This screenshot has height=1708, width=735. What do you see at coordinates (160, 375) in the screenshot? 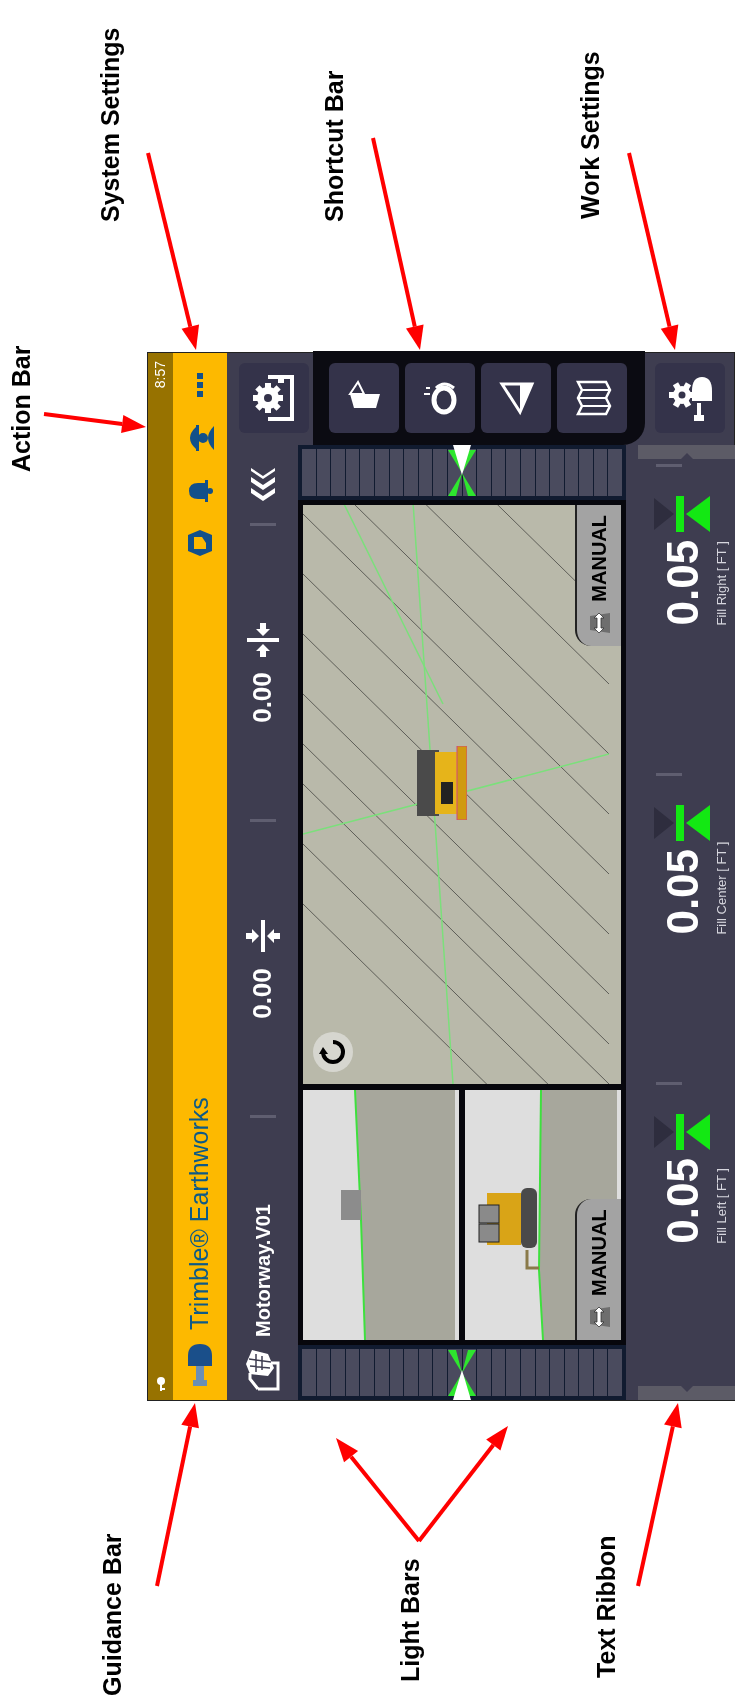
I see `clock-time: 8:57` at bounding box center [160, 375].